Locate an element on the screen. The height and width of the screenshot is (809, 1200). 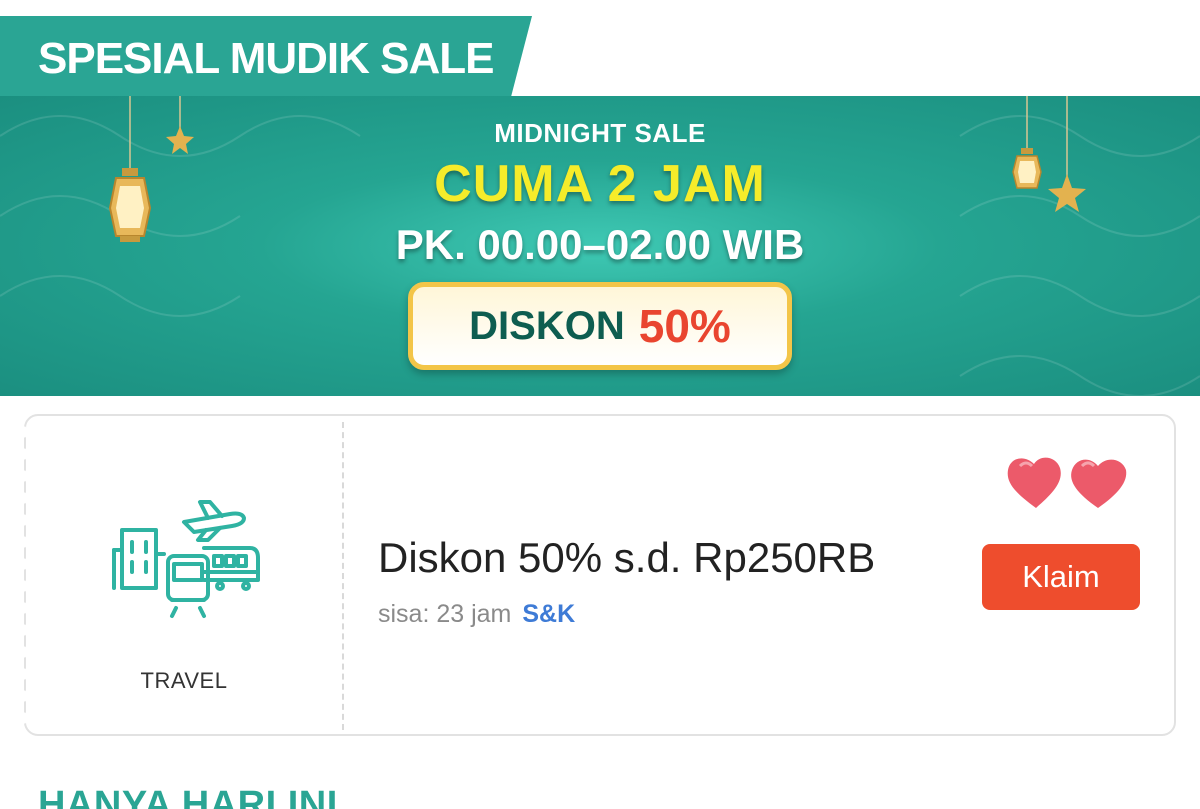
banner-headline: CUMA 2 JAM is located at coordinates (600, 184).